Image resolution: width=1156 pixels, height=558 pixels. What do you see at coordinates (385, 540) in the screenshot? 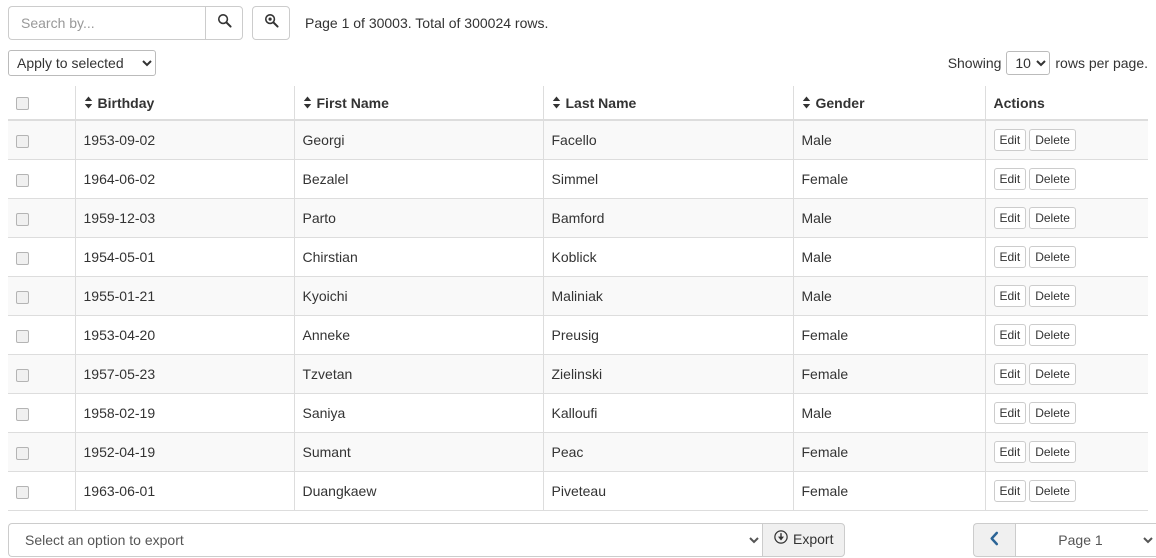
I see `export-option-select: Select an option to export` at bounding box center [385, 540].